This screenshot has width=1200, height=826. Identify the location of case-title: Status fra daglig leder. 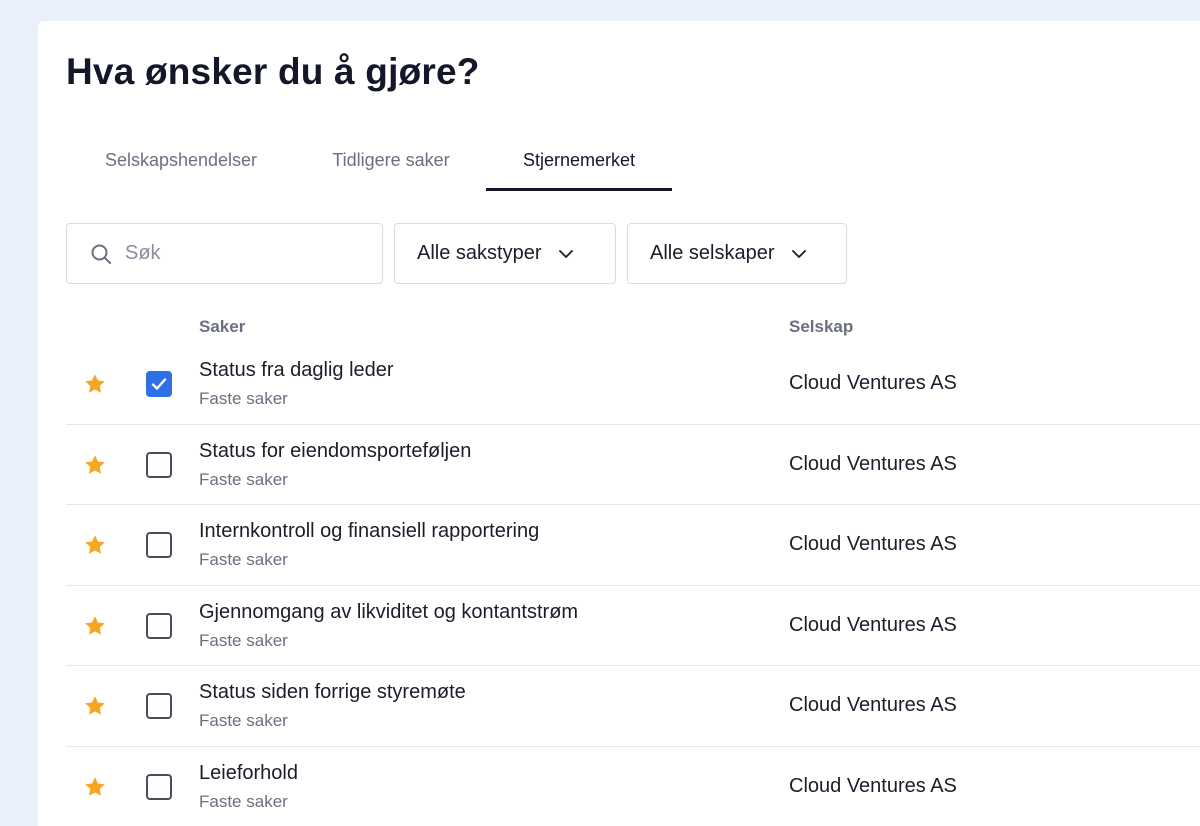
(296, 370).